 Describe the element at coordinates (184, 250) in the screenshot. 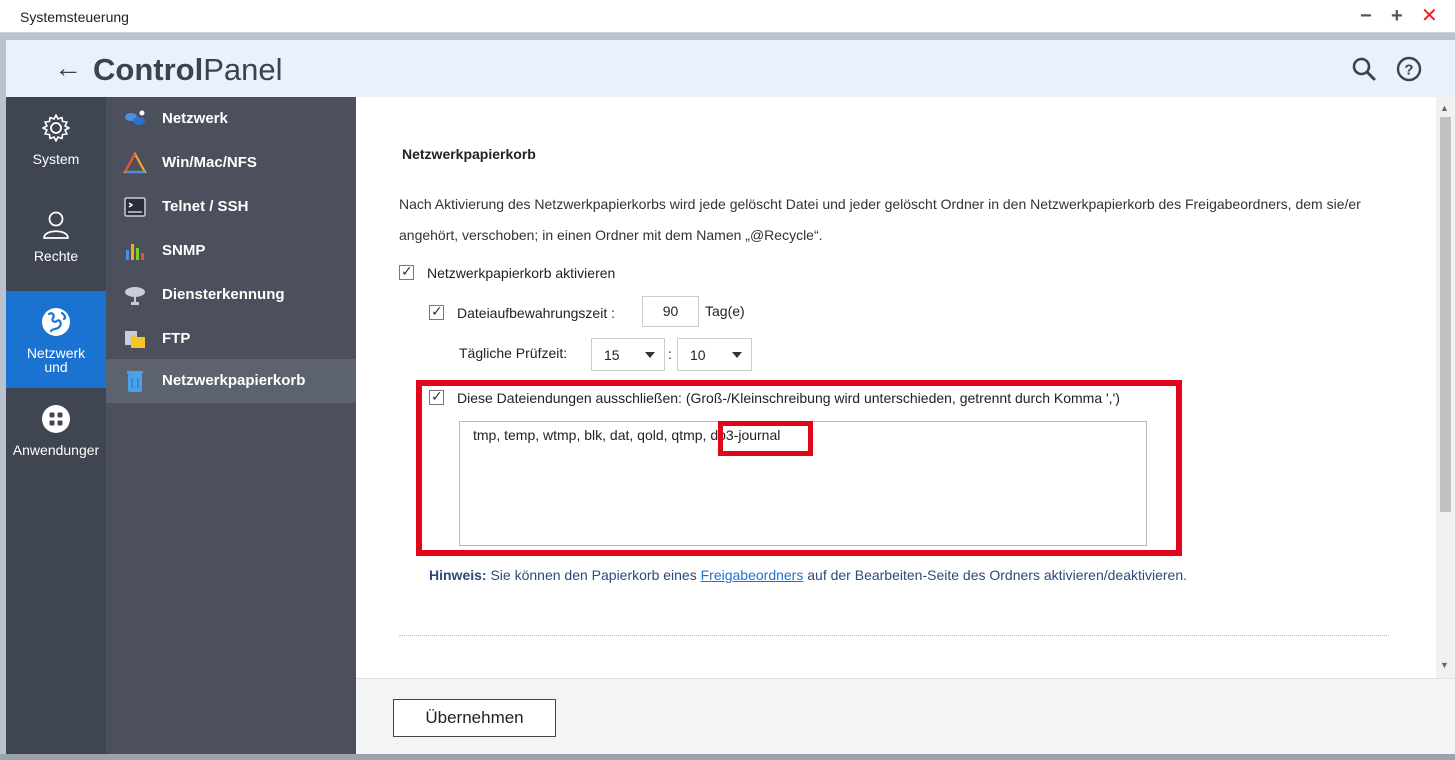

I see `subnav-item-label: SNMP` at that location.